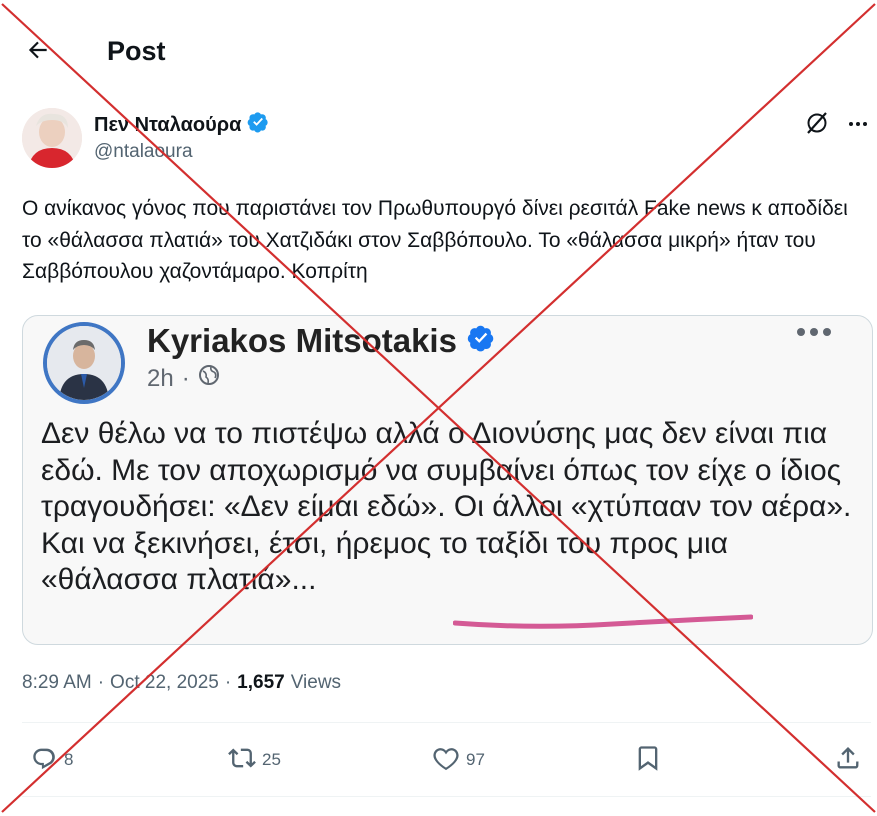 The height and width of the screenshot is (816, 877). I want to click on author-name: Πεν Νταλαούρα, so click(181, 125).